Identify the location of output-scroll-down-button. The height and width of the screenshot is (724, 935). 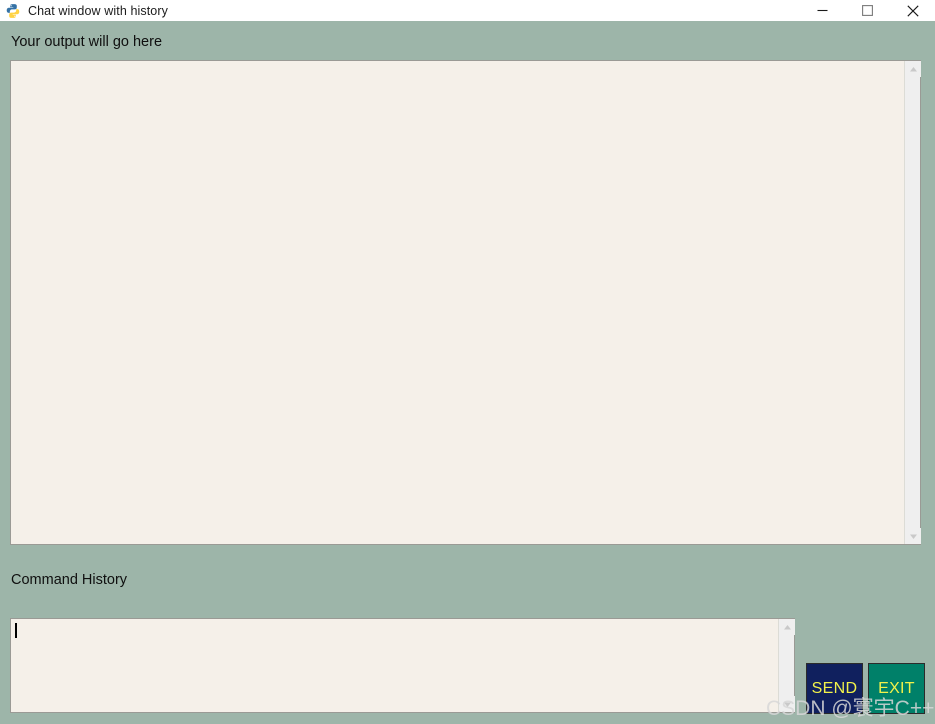
(913, 536).